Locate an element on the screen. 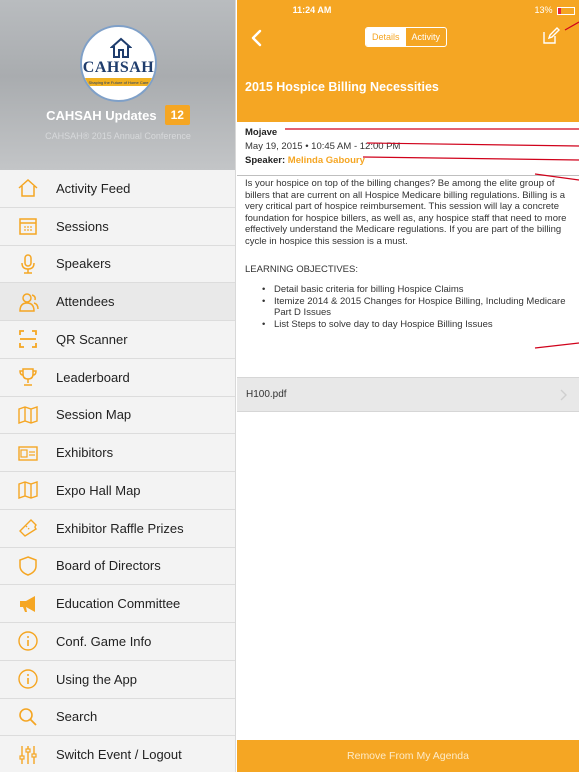 The width and height of the screenshot is (579, 772). sidebar-item-exhibitors: Exhibitors is located at coordinates (117, 453).